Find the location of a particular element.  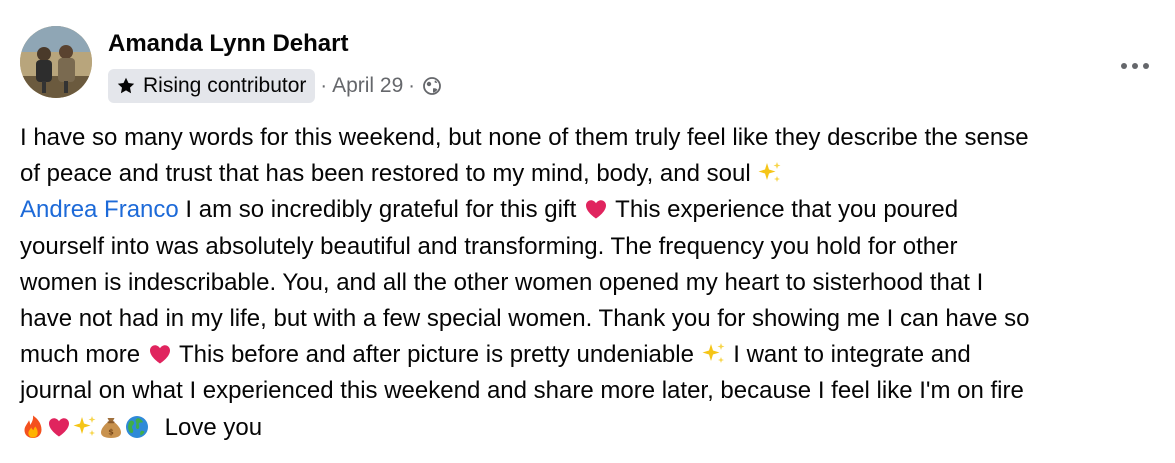

author-name: Amanda Lynn Dehart is located at coordinates (228, 44).